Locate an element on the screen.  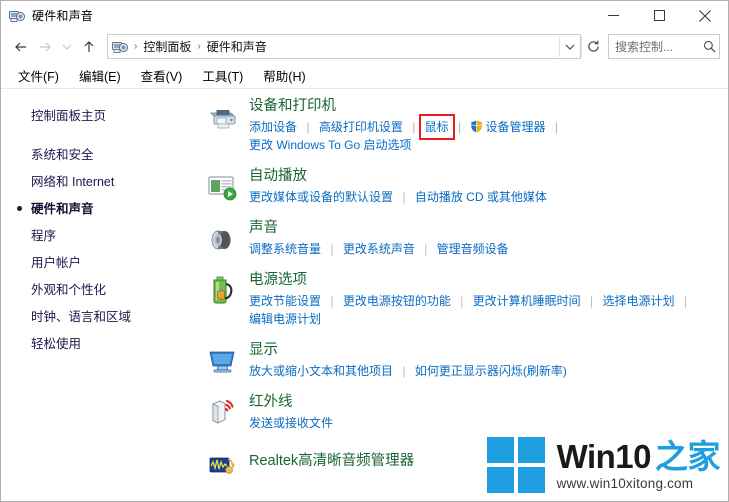
category-title: 声音 is located at coordinates (263, 228).